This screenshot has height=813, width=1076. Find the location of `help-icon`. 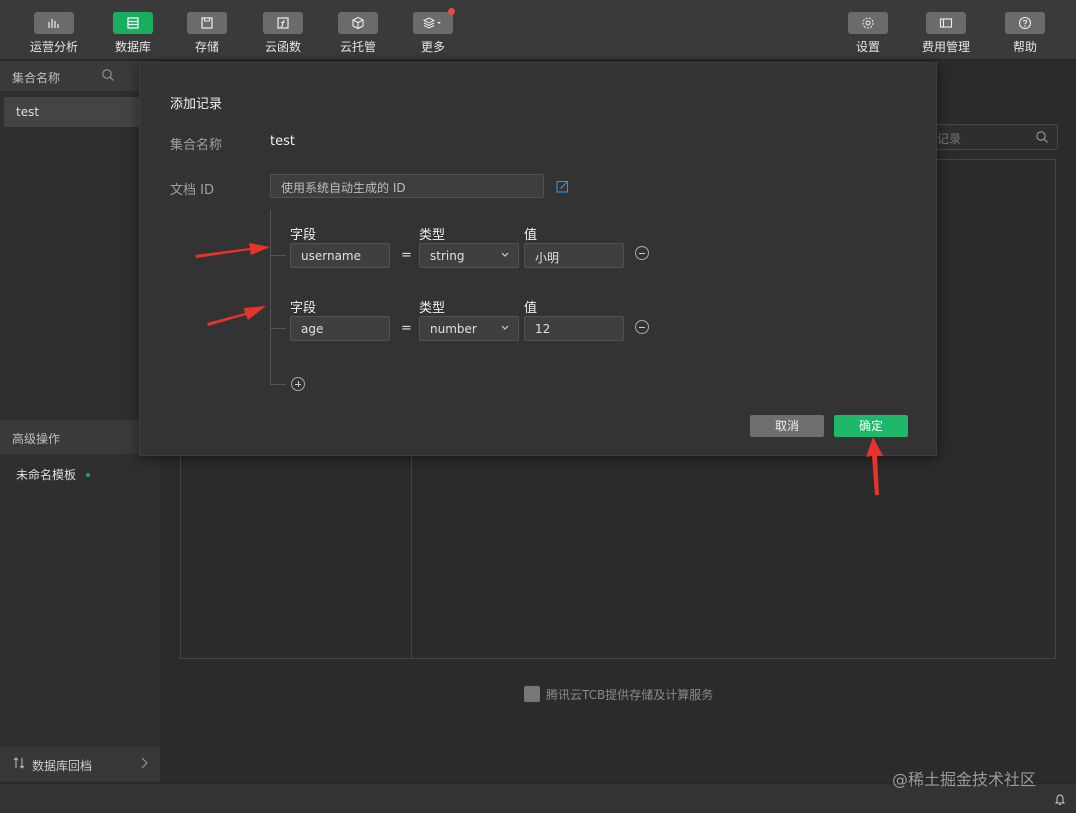

help-icon is located at coordinates (1025, 23).